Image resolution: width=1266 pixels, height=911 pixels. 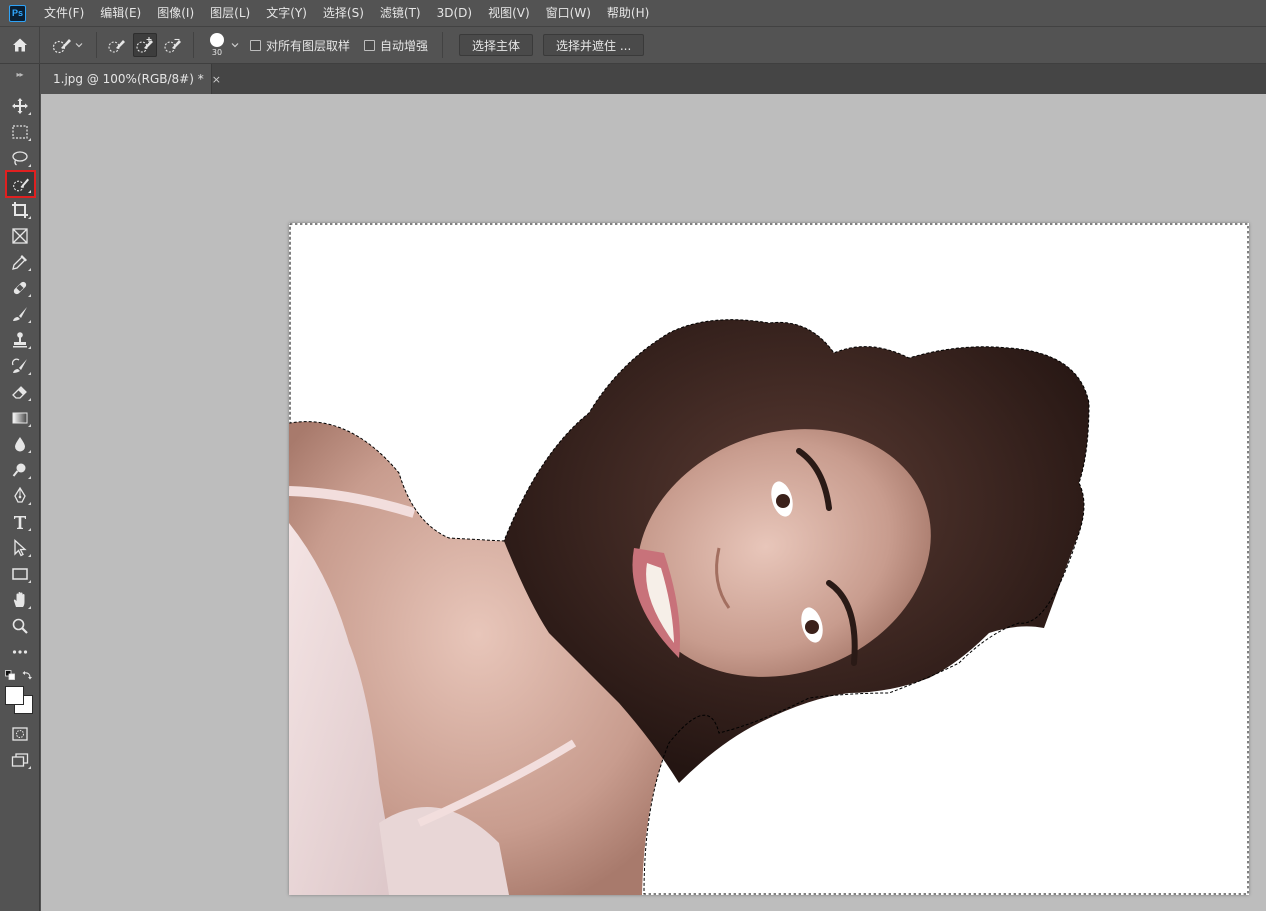 What do you see at coordinates (10, 675) in the screenshot?
I see `default-colors-icon` at bounding box center [10, 675].